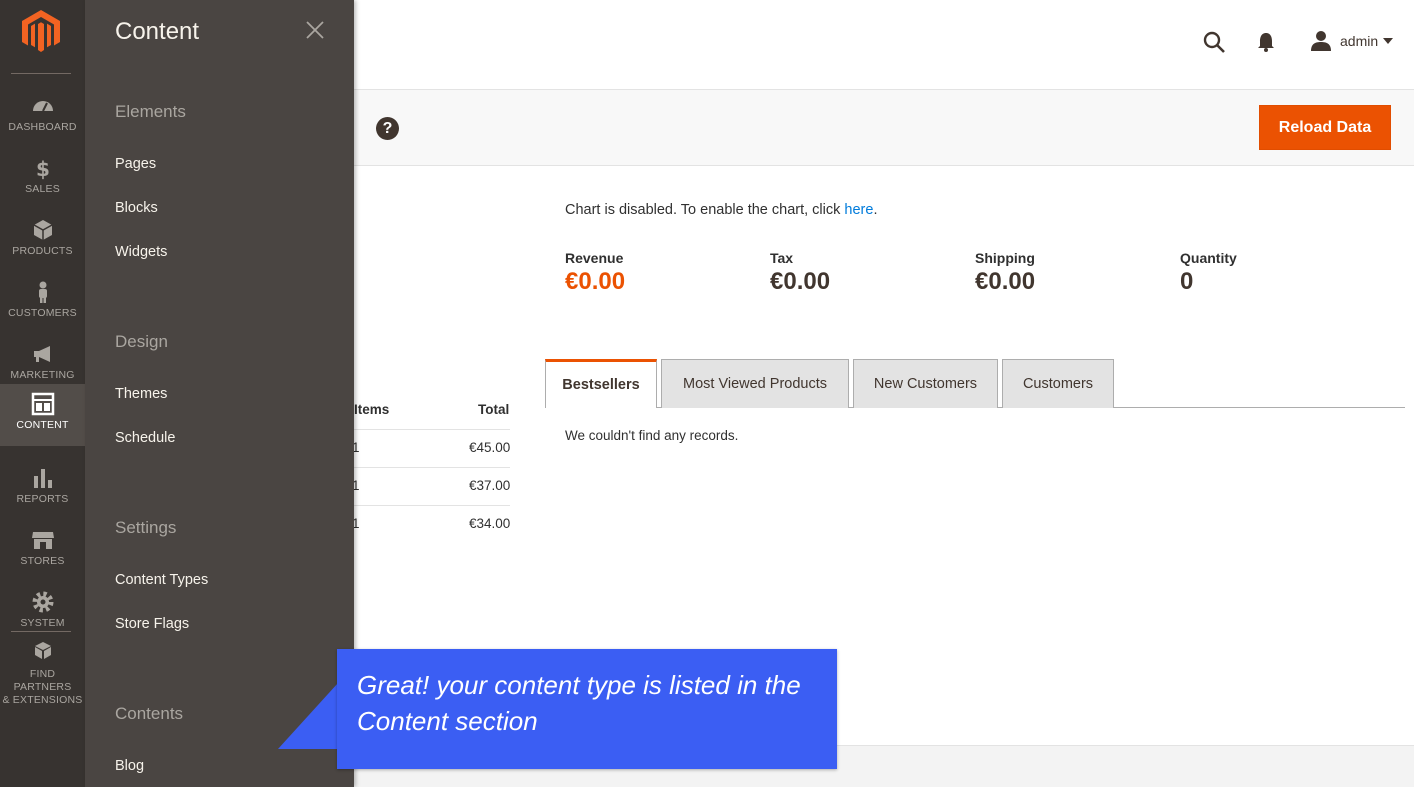  I want to click on nav-label: & EXTENSIONS, so click(42, 700).